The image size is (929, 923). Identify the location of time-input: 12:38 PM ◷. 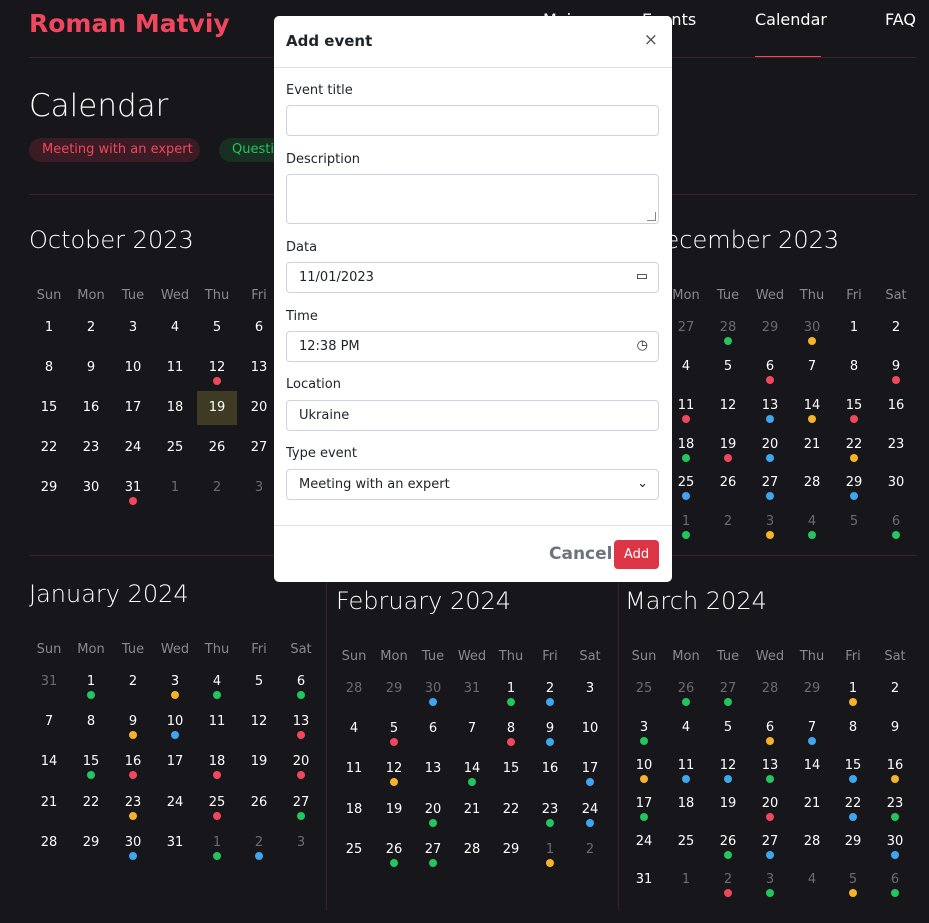
(472, 346).